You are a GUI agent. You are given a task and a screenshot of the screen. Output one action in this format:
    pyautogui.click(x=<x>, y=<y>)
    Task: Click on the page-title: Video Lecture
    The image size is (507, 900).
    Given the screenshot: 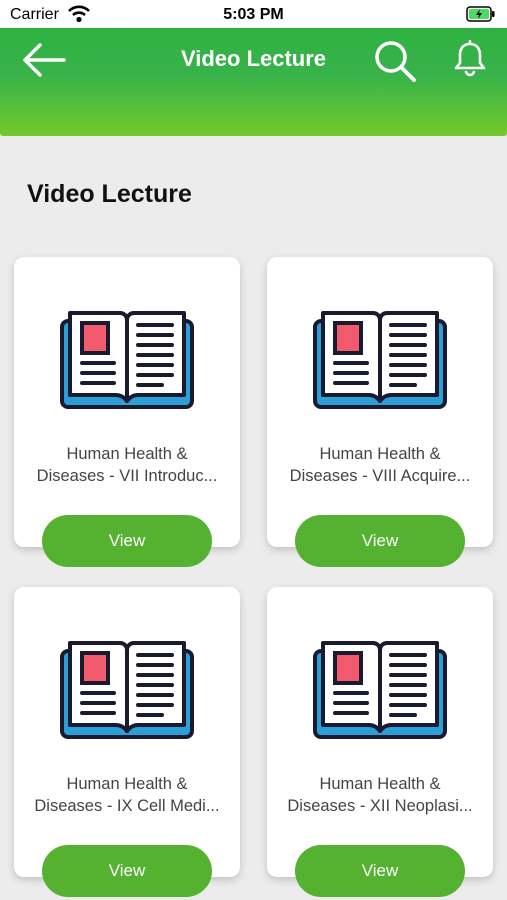 What is the action you would take?
    pyautogui.click(x=253, y=58)
    